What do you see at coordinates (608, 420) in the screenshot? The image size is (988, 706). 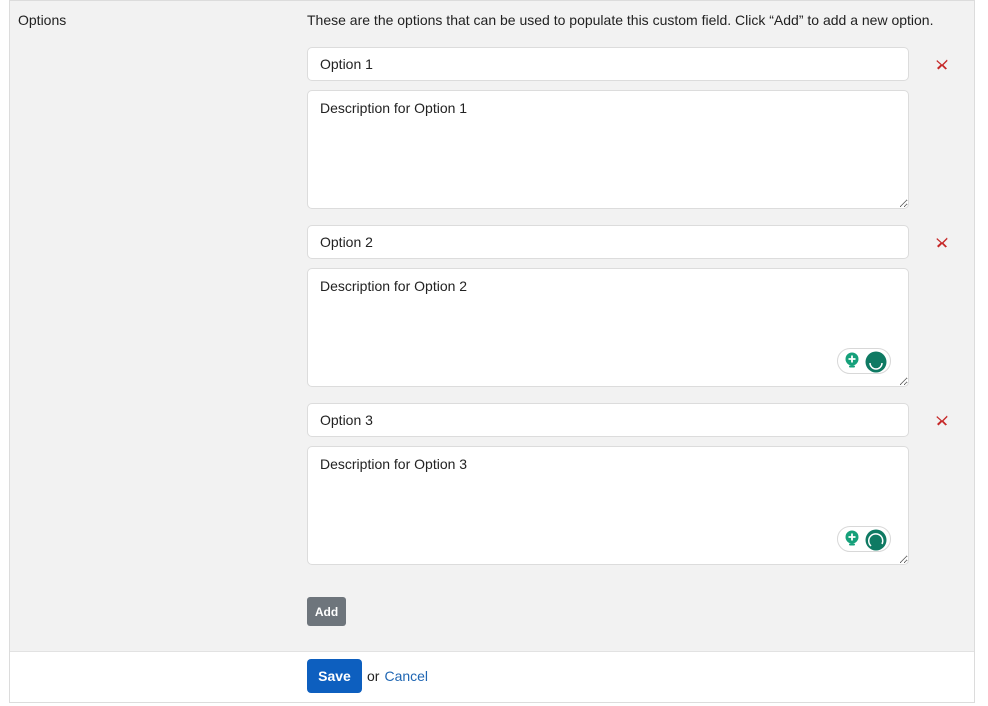 I see `option-3-name-input` at bounding box center [608, 420].